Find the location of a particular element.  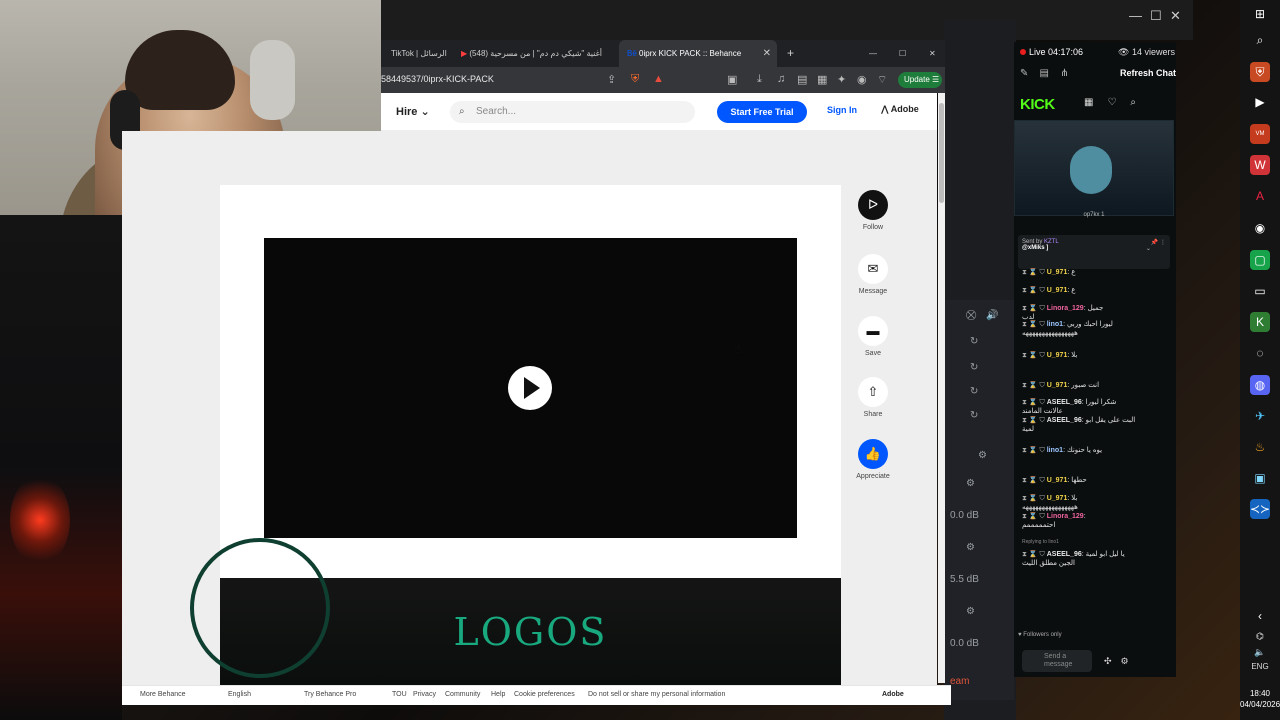

music-icon: ♫ is located at coordinates (781, 79).